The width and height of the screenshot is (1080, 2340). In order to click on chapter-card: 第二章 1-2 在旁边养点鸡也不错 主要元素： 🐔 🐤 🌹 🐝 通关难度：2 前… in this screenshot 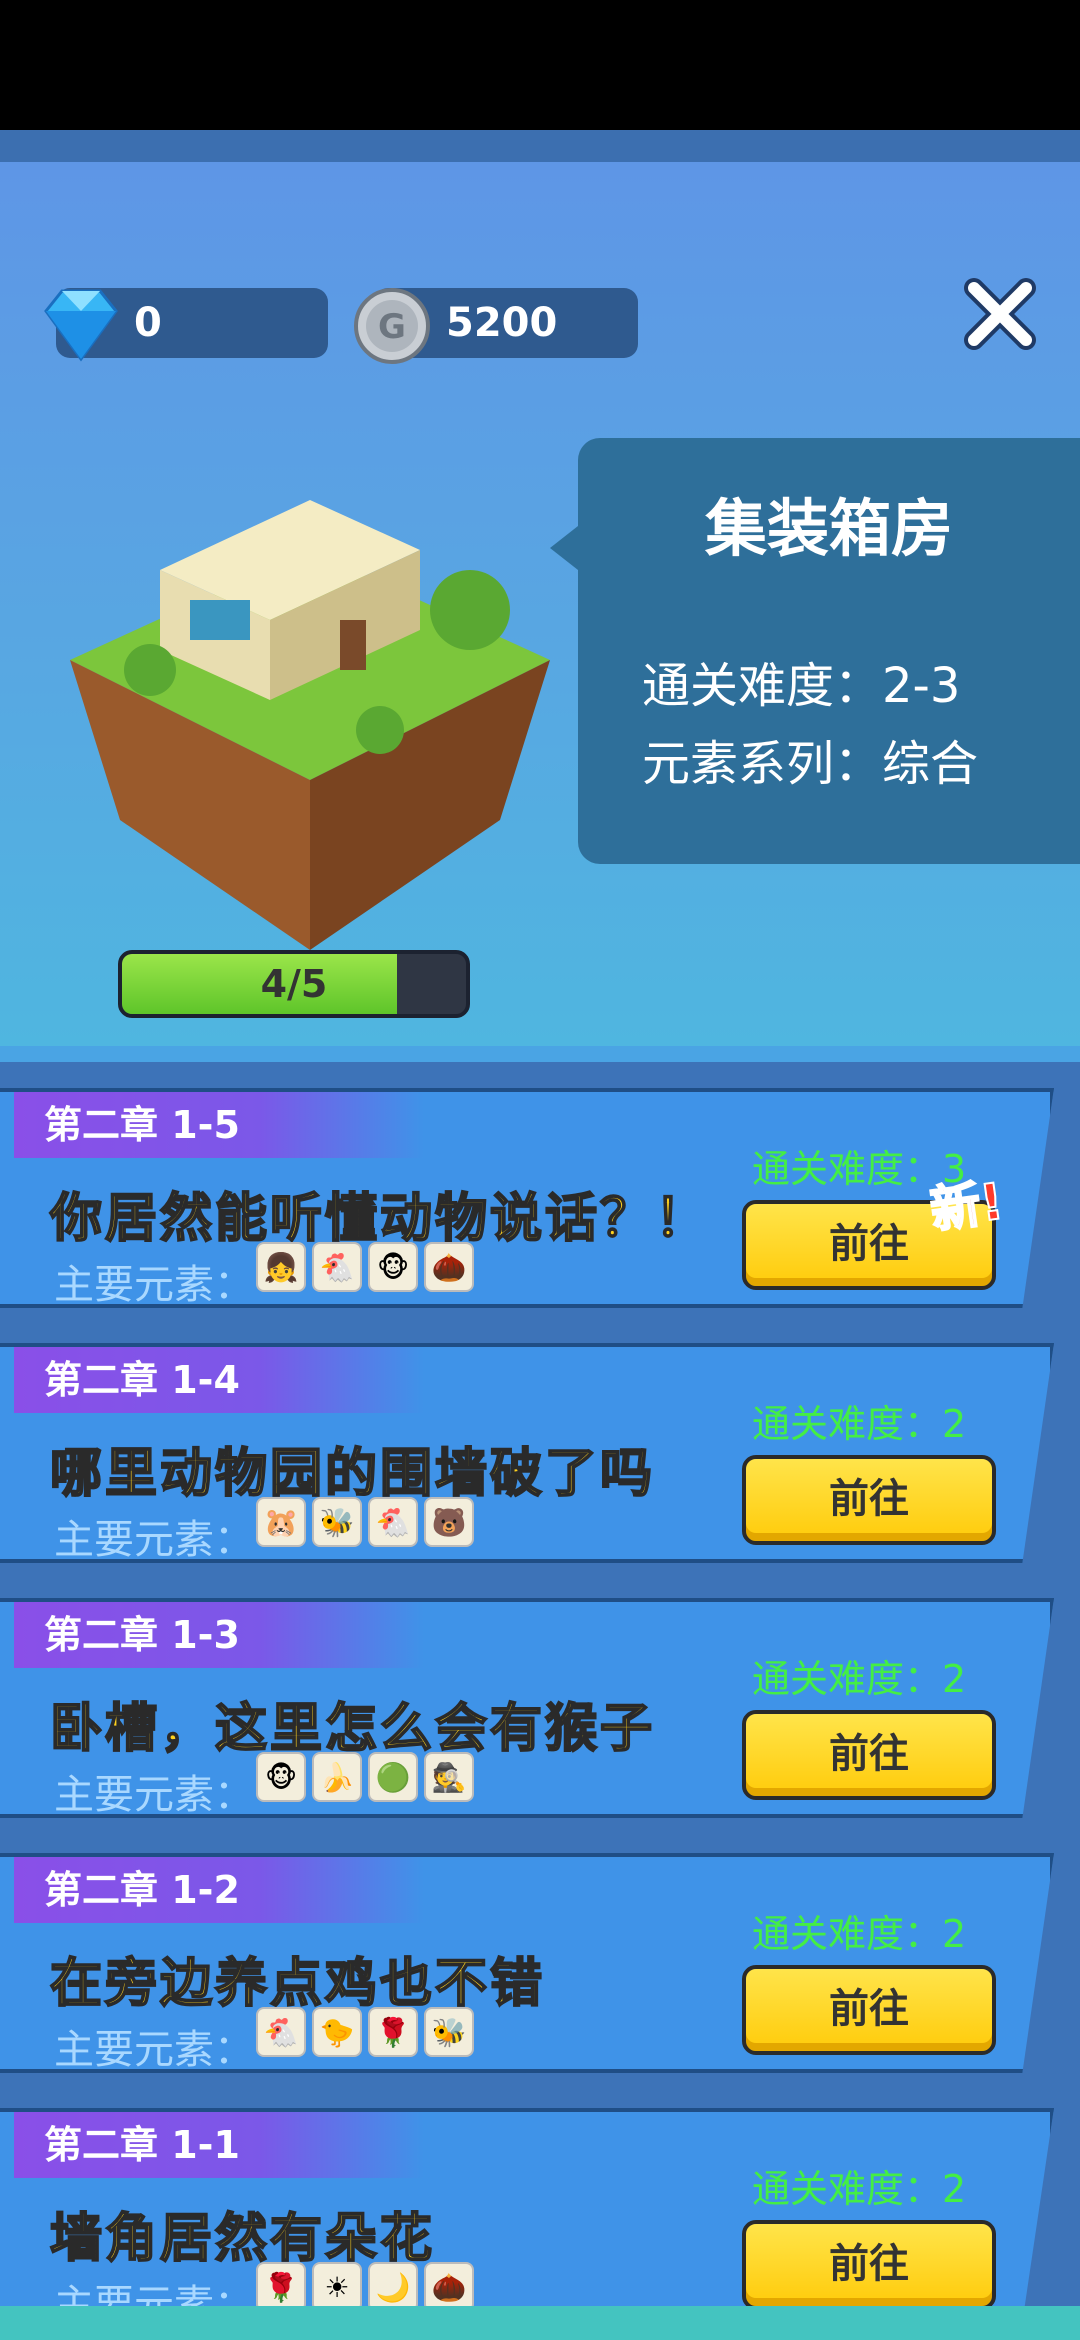, I will do `click(527, 1963)`.